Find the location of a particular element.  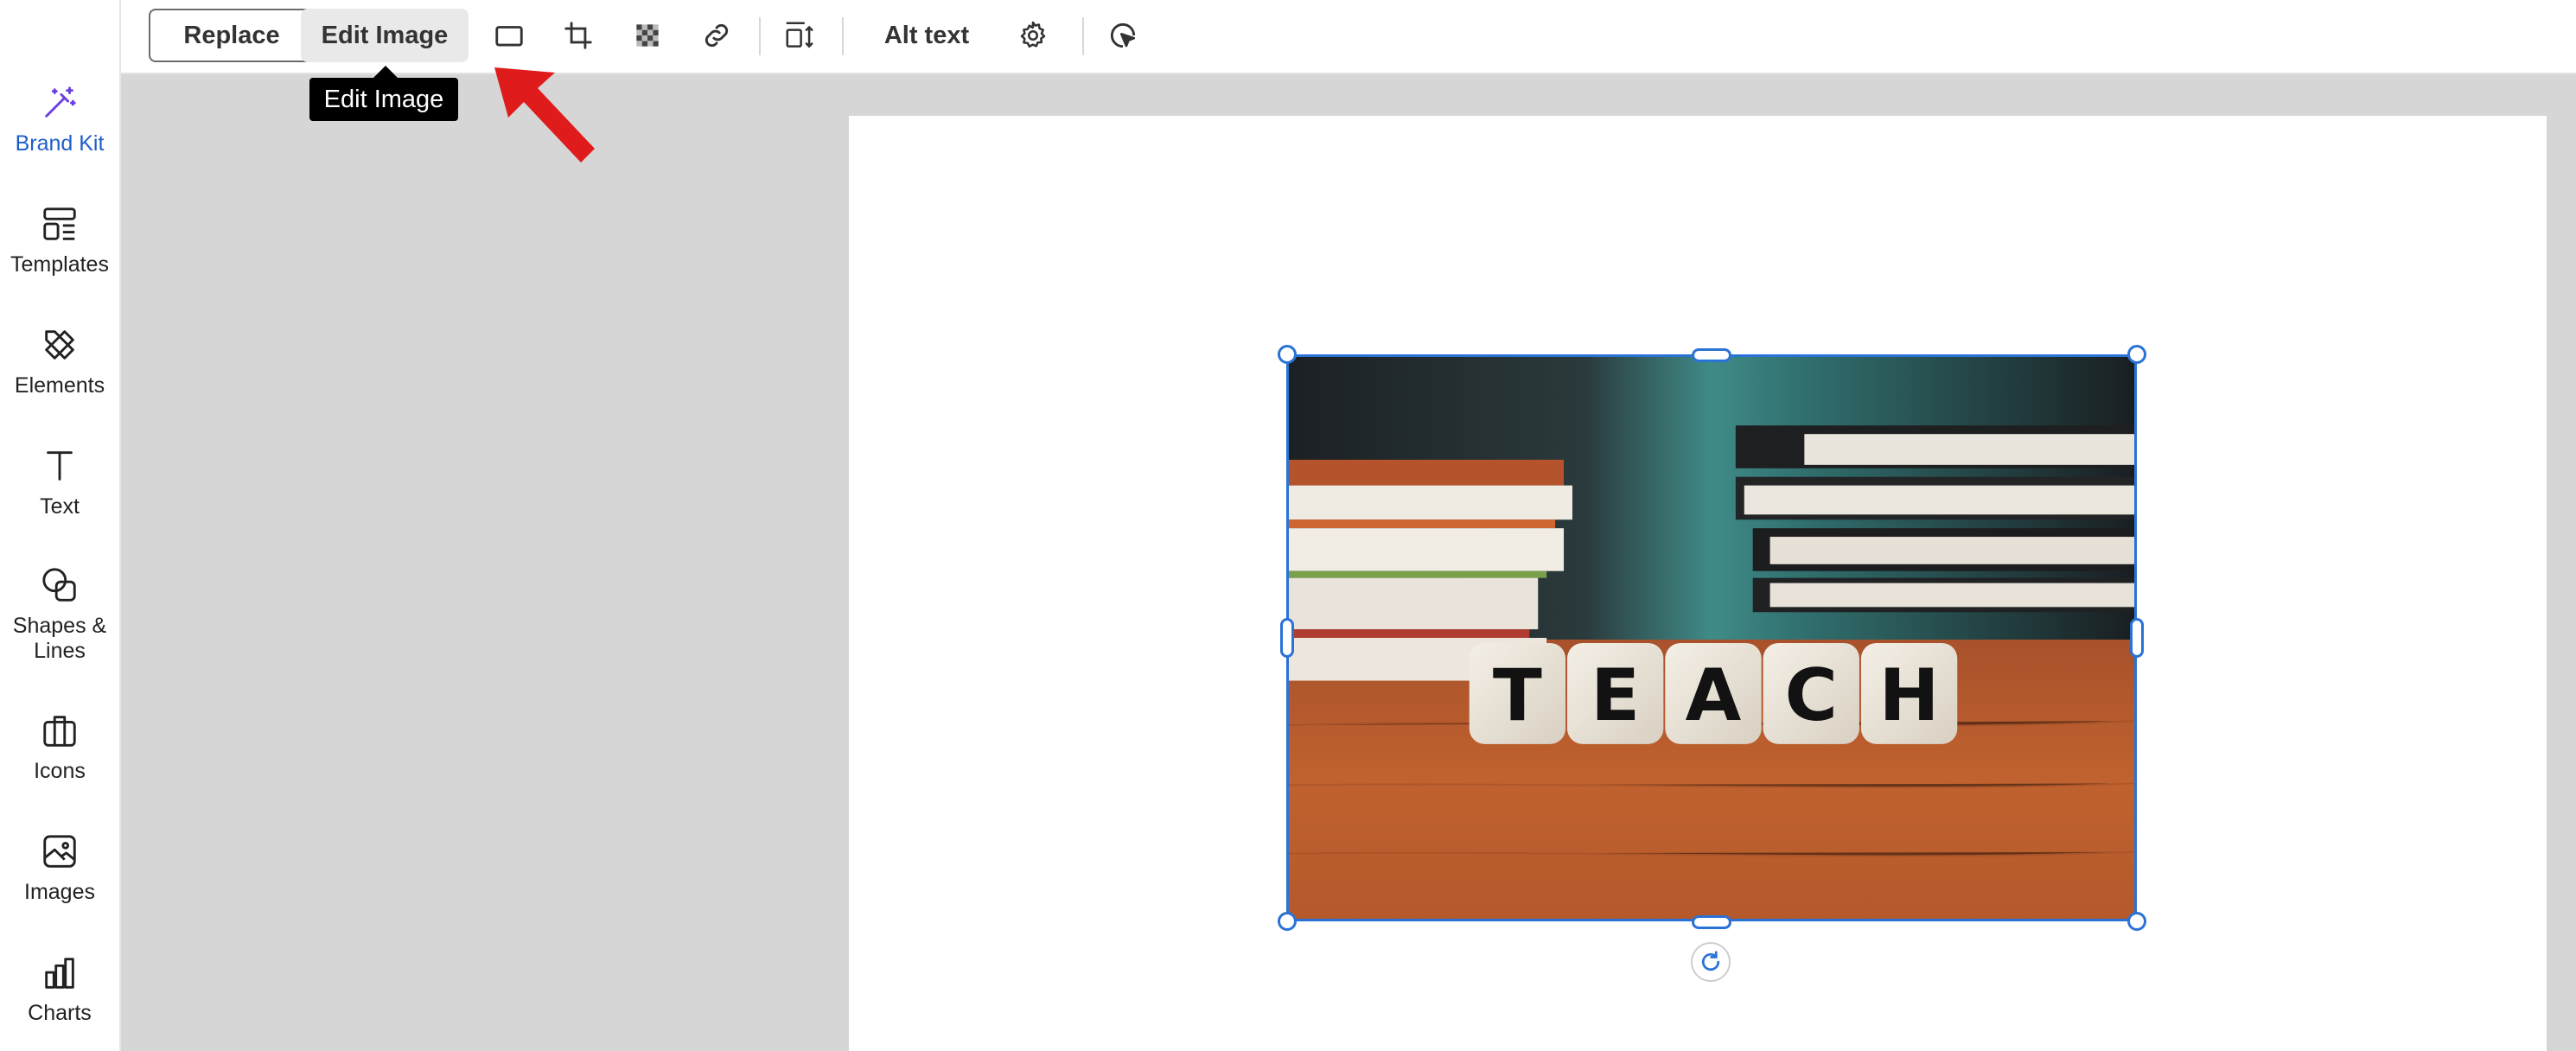

die-letter: A is located at coordinates (1714, 695).